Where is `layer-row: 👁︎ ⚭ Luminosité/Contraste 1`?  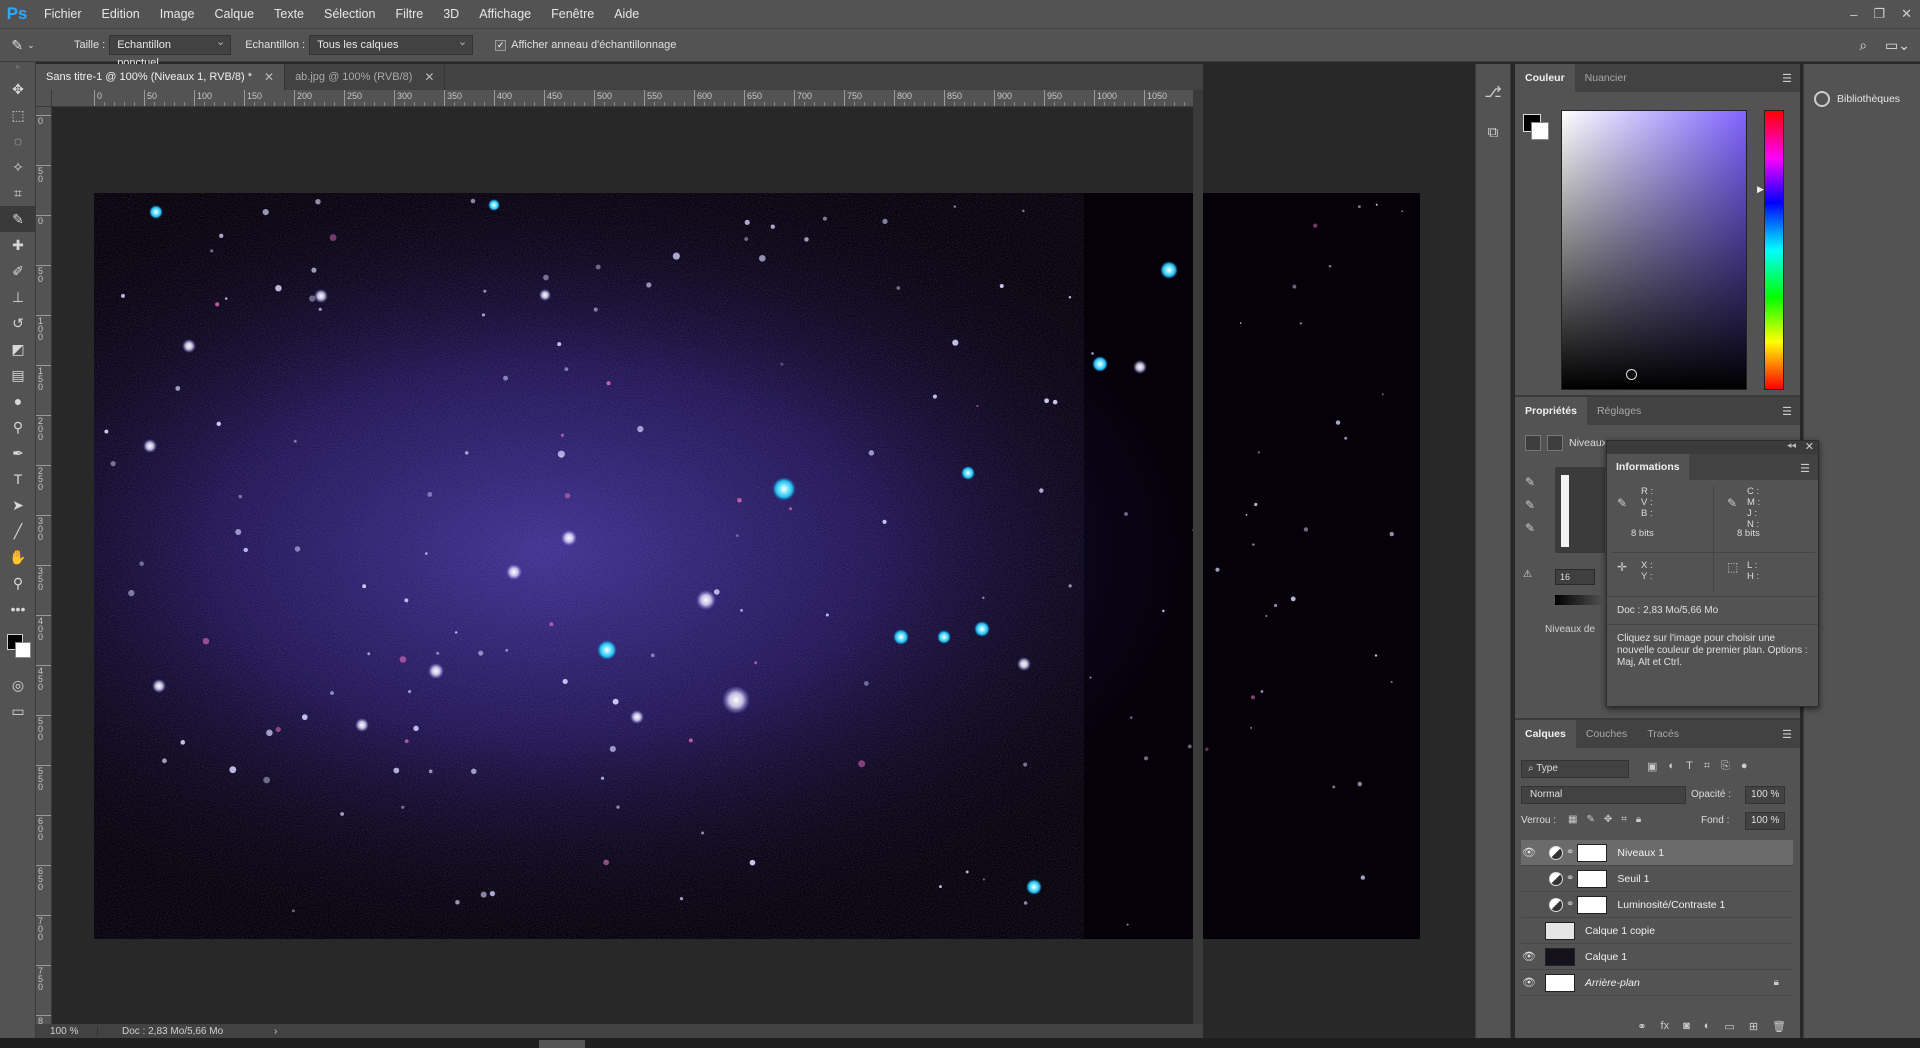 layer-row: 👁︎ ⚭ Luminosité/Contraste 1 is located at coordinates (1657, 905).